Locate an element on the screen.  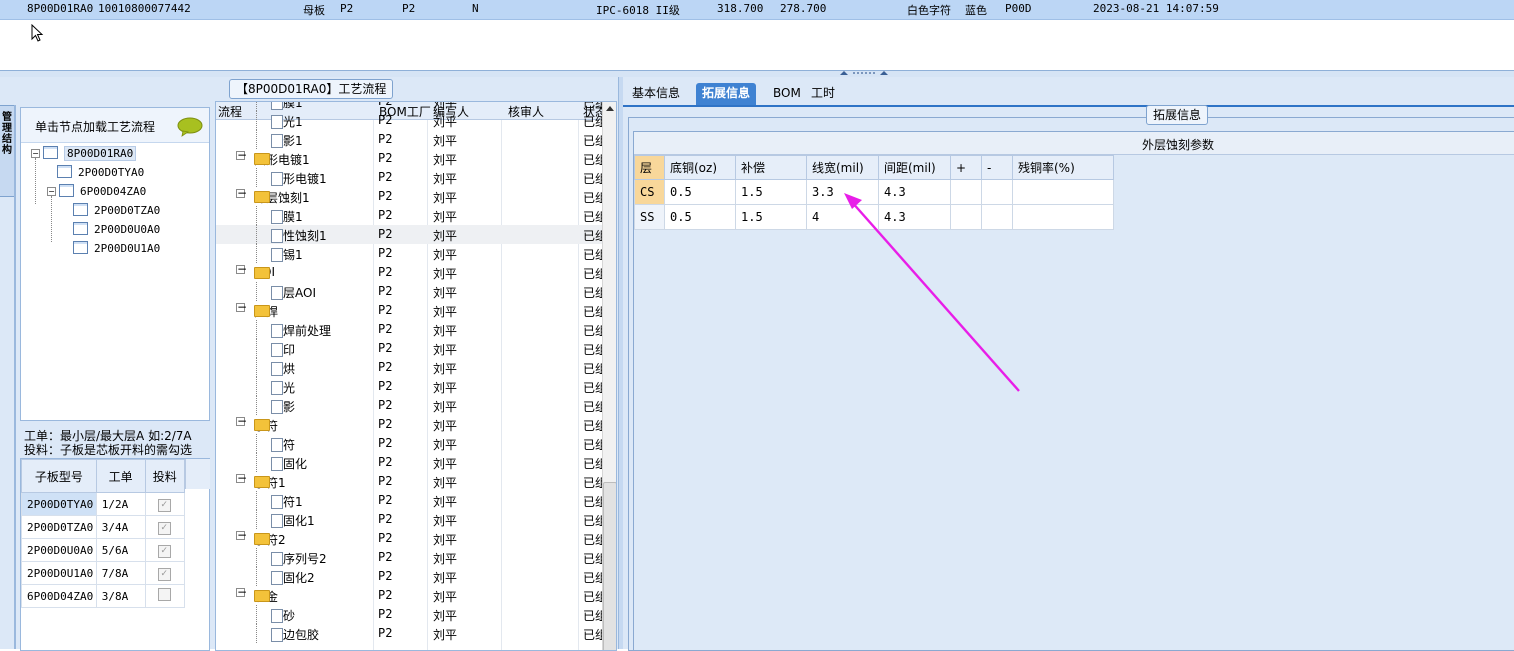
table-row: 2P00D0TZA0 3/4A ✓ is located at coordinates (103, 527).